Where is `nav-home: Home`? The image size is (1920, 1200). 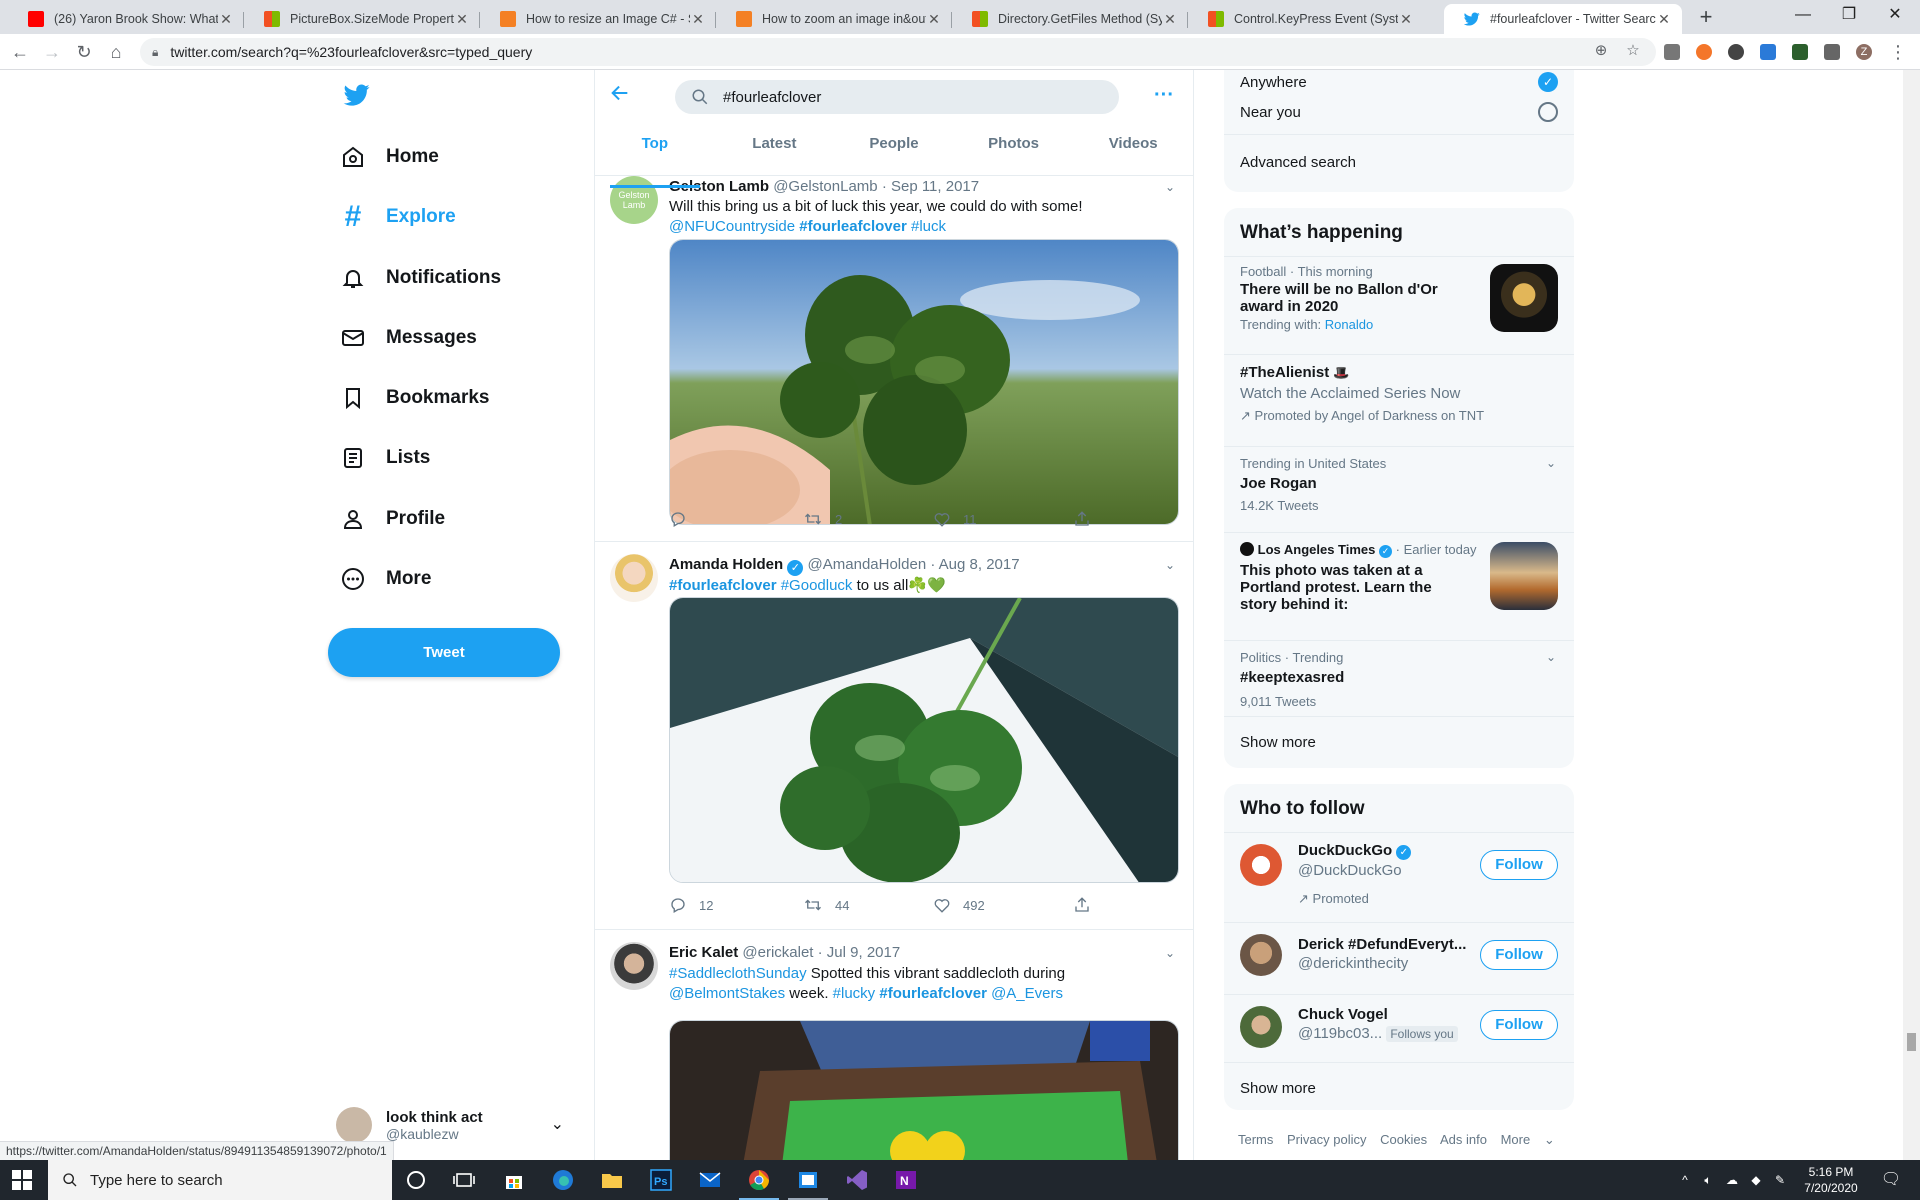
nav-home: Home is located at coordinates (389, 157).